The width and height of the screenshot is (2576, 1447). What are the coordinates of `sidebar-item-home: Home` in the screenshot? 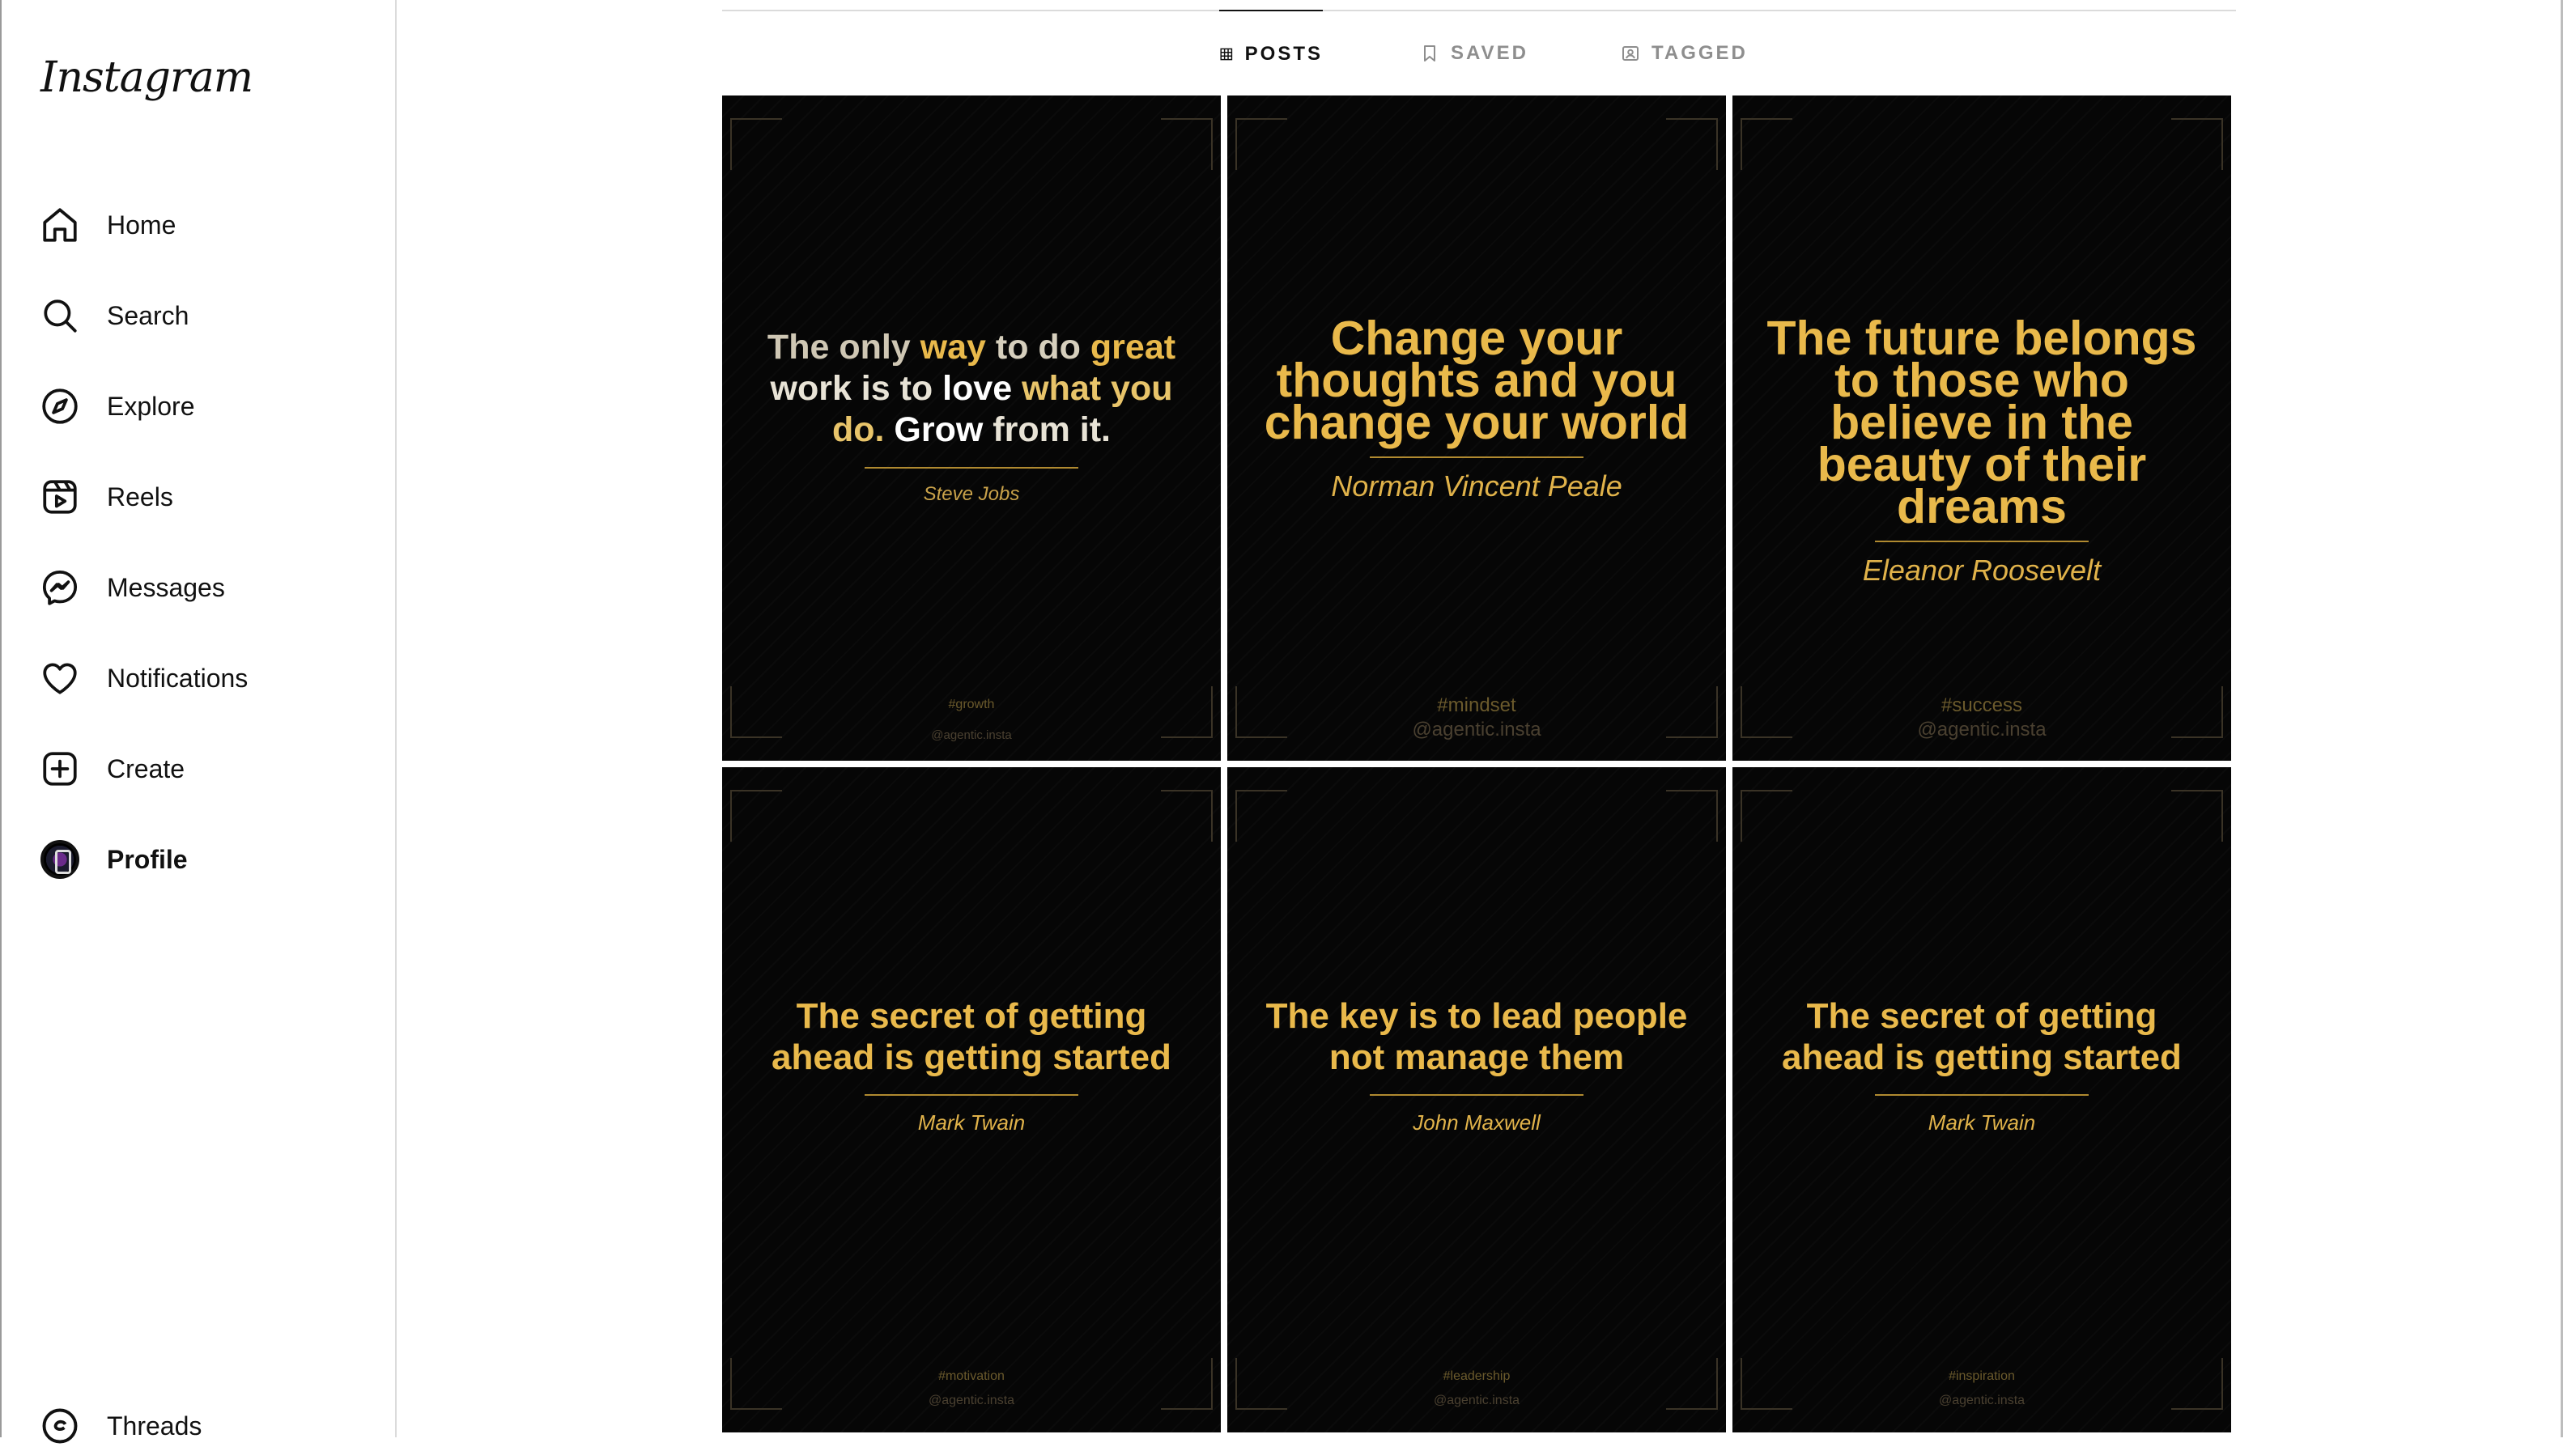 It's located at (199, 225).